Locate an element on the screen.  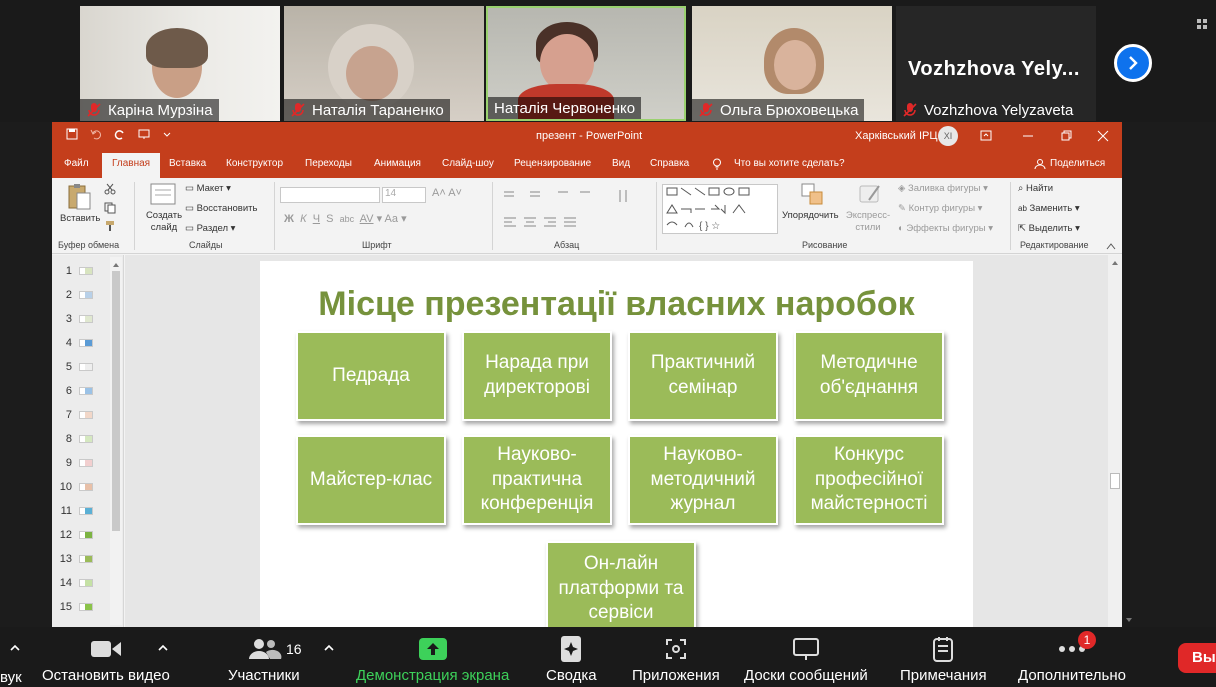
font-name-field is located at coordinates (330, 195).